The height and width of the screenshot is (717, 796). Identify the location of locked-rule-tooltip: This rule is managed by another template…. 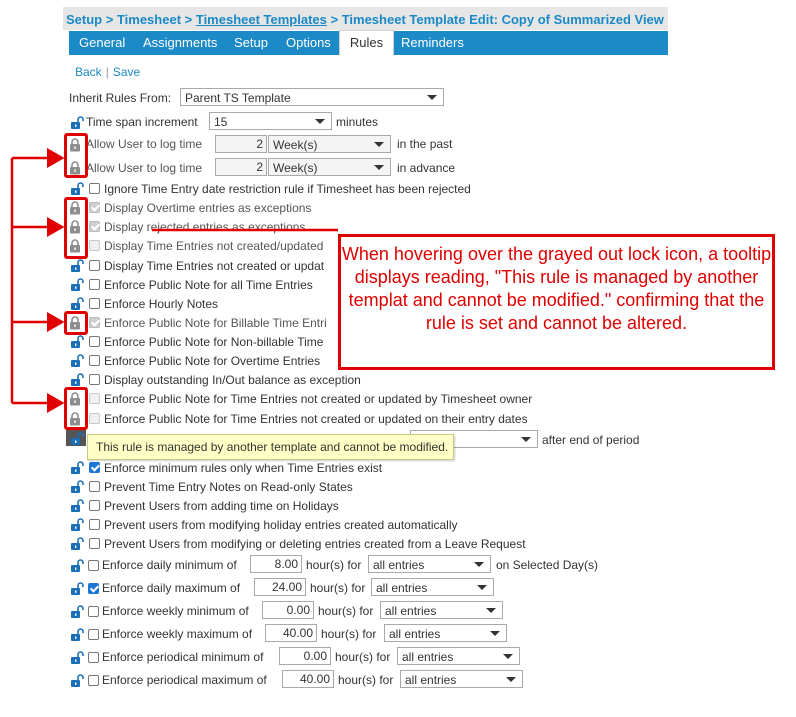
(270, 447).